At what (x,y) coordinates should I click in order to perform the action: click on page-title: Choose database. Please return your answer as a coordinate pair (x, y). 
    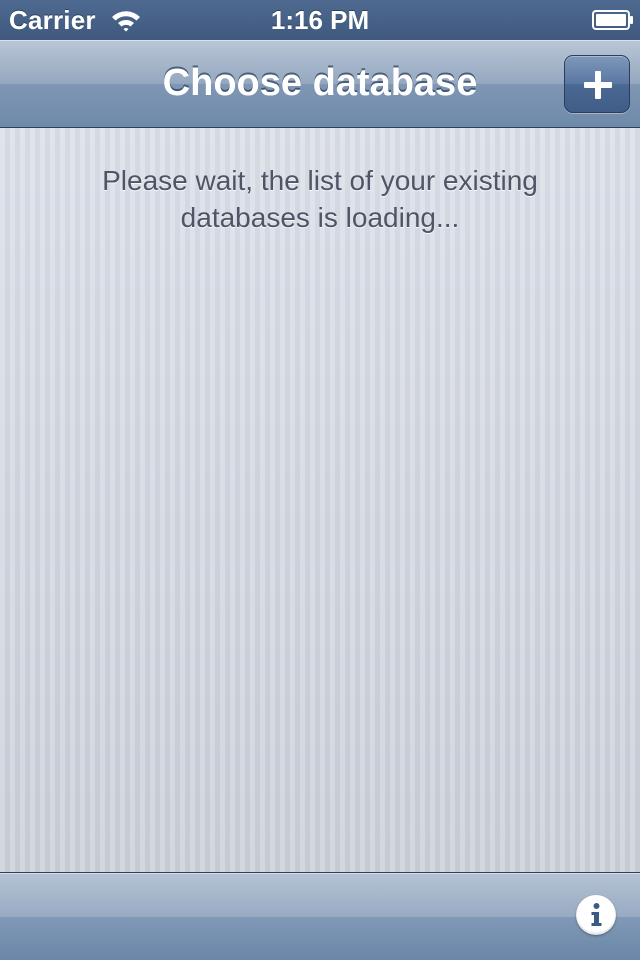
    Looking at the image, I should click on (320, 83).